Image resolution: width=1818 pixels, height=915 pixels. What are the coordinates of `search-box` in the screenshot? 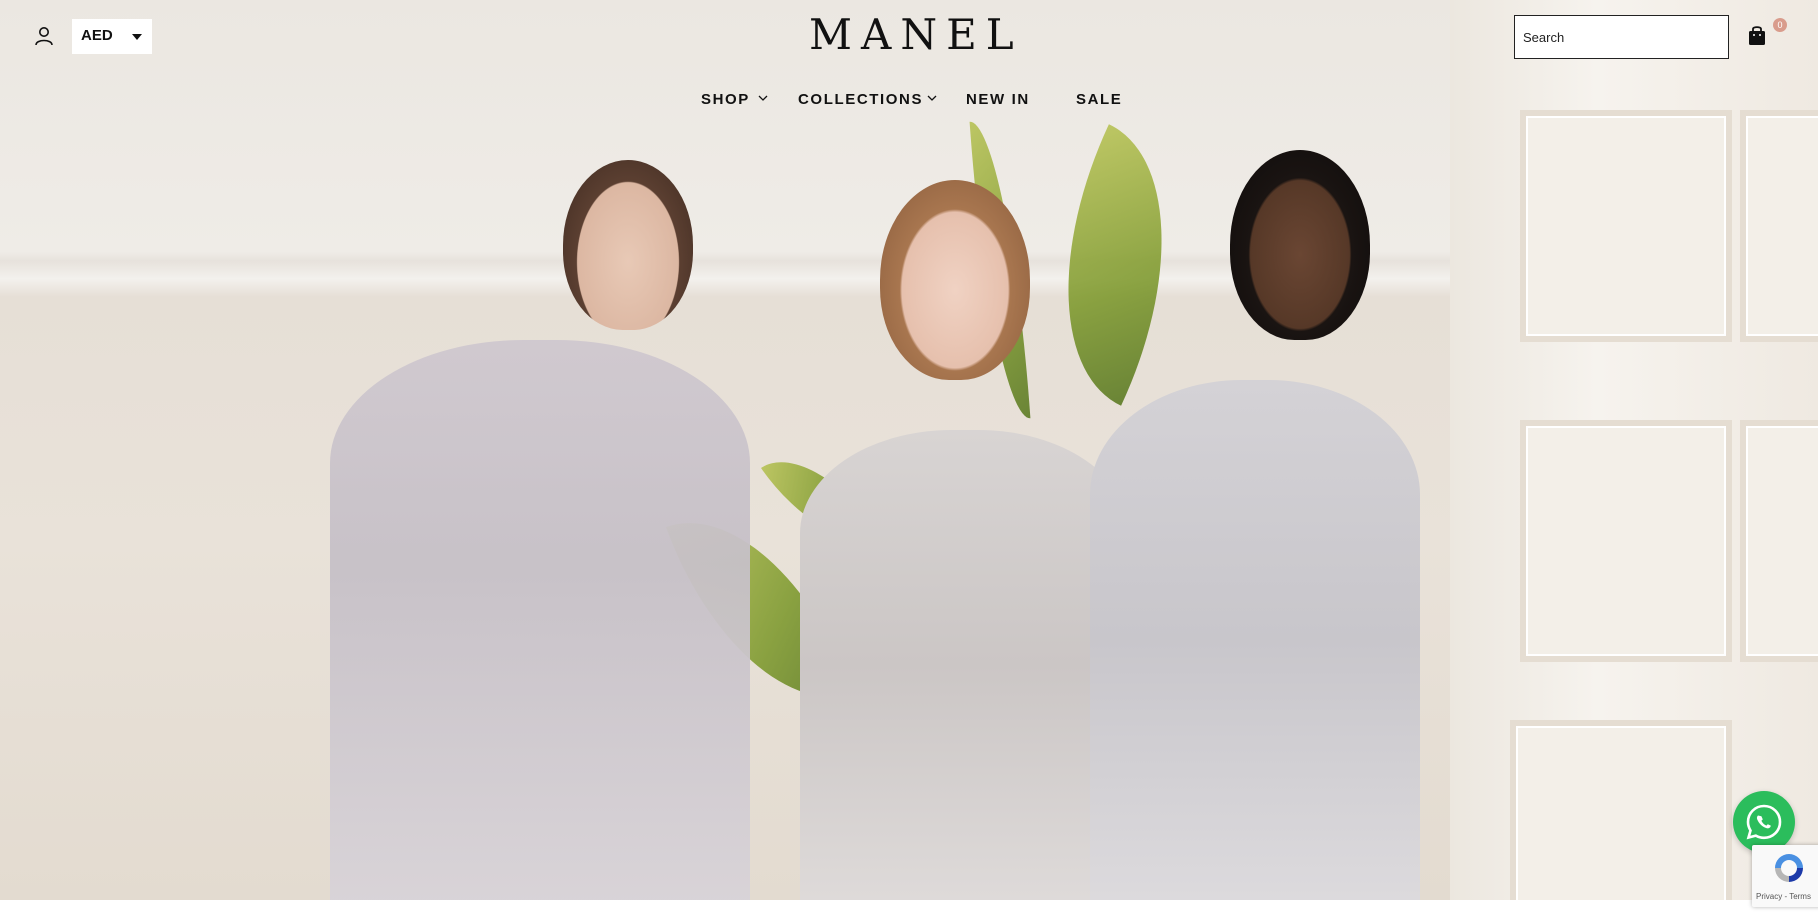 It's located at (1621, 37).